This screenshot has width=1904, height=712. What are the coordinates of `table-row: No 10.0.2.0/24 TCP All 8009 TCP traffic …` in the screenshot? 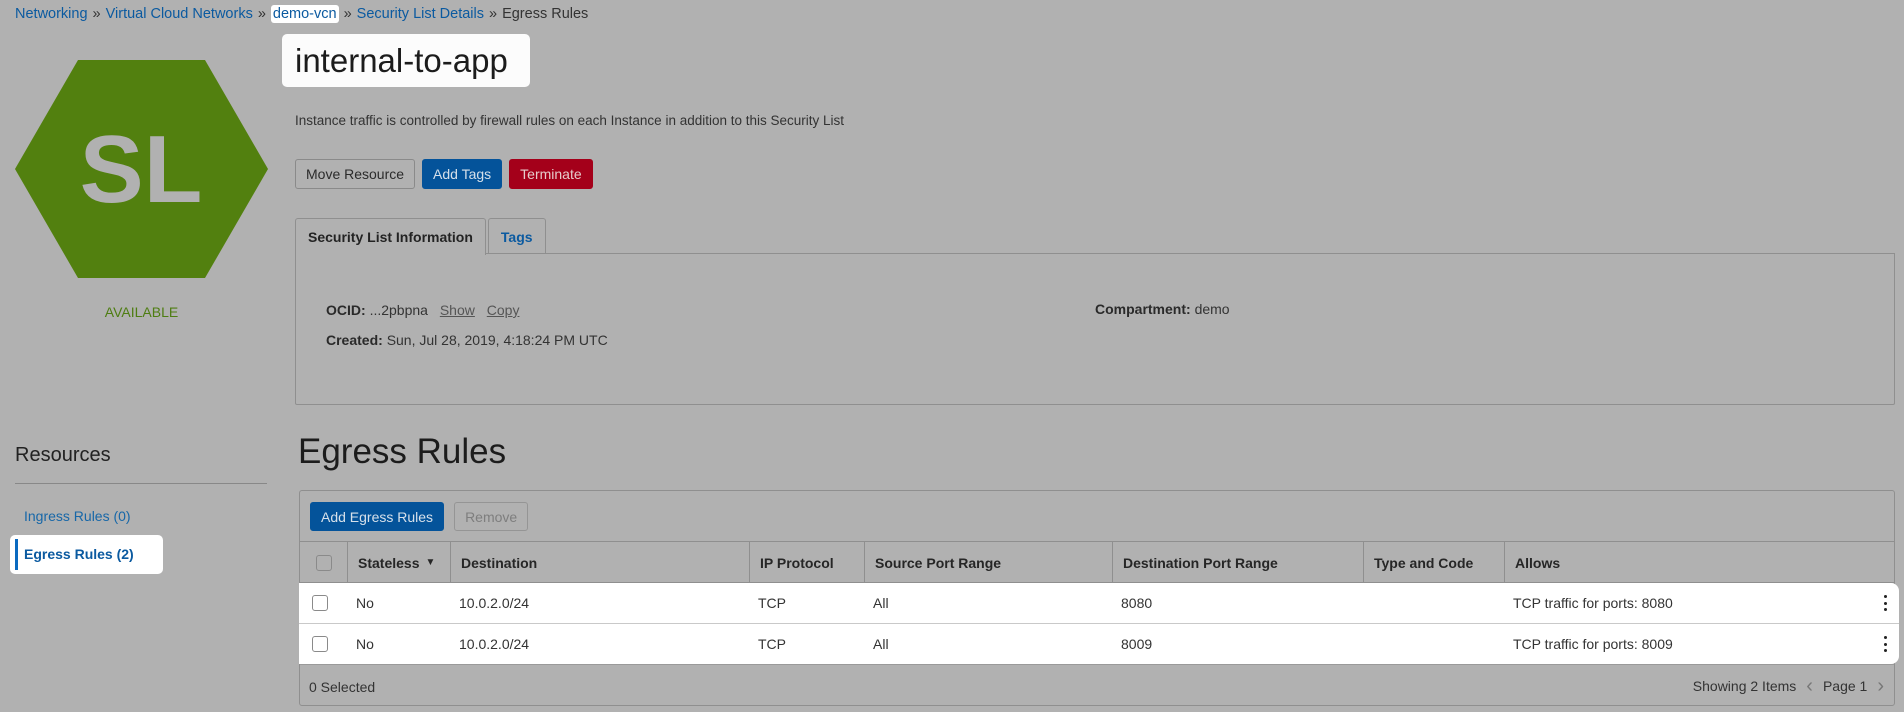 It's located at (1099, 643).